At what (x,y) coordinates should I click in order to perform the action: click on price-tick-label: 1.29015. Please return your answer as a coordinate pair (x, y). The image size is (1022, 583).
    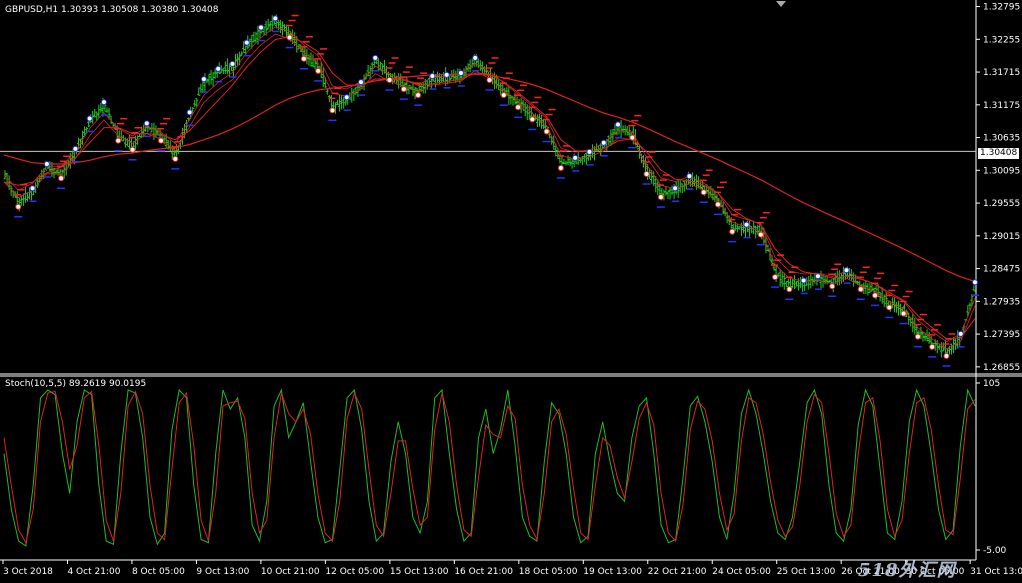
    Looking at the image, I should click on (1001, 237).